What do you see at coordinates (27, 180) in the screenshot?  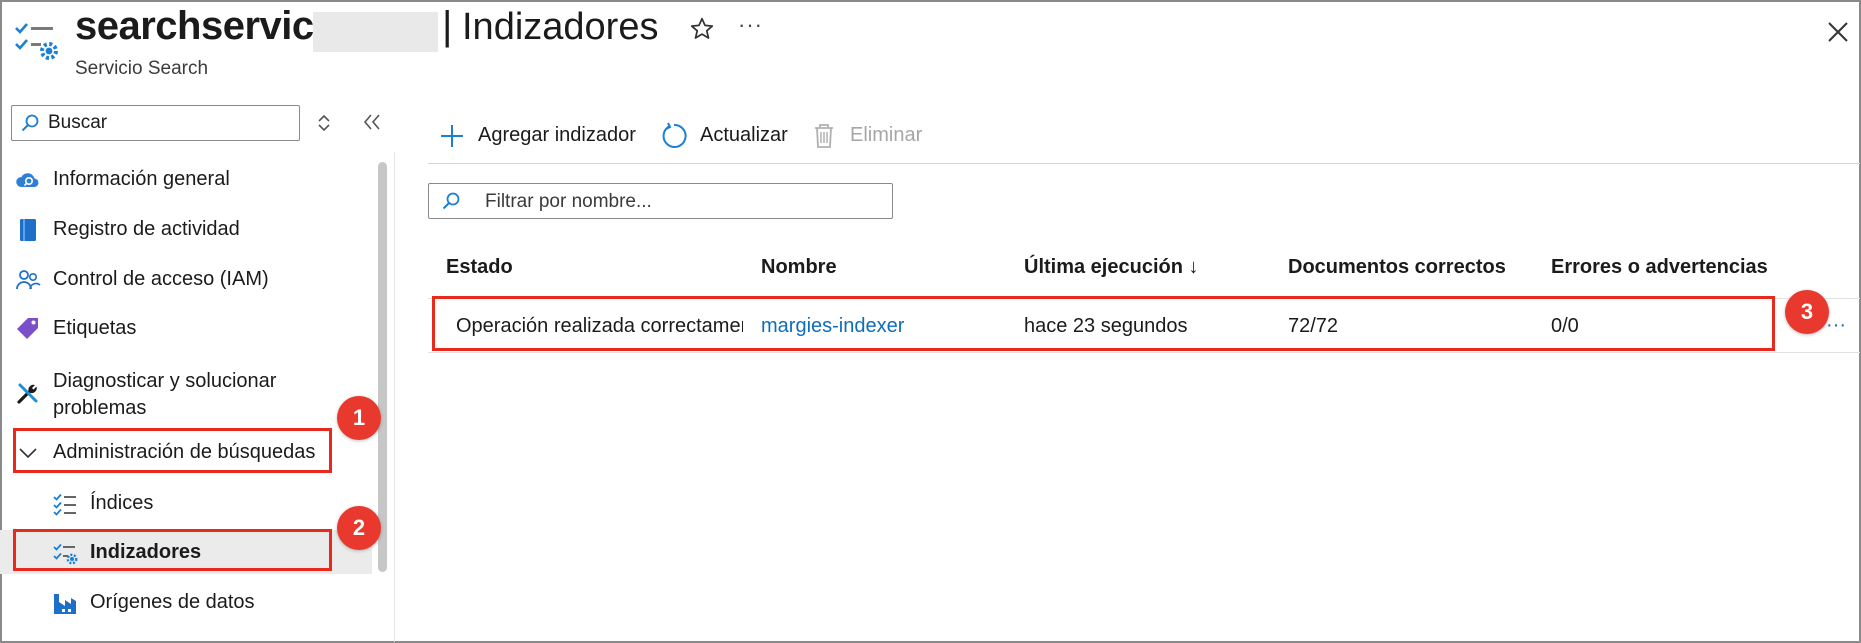 I see `cloud-search-icon` at bounding box center [27, 180].